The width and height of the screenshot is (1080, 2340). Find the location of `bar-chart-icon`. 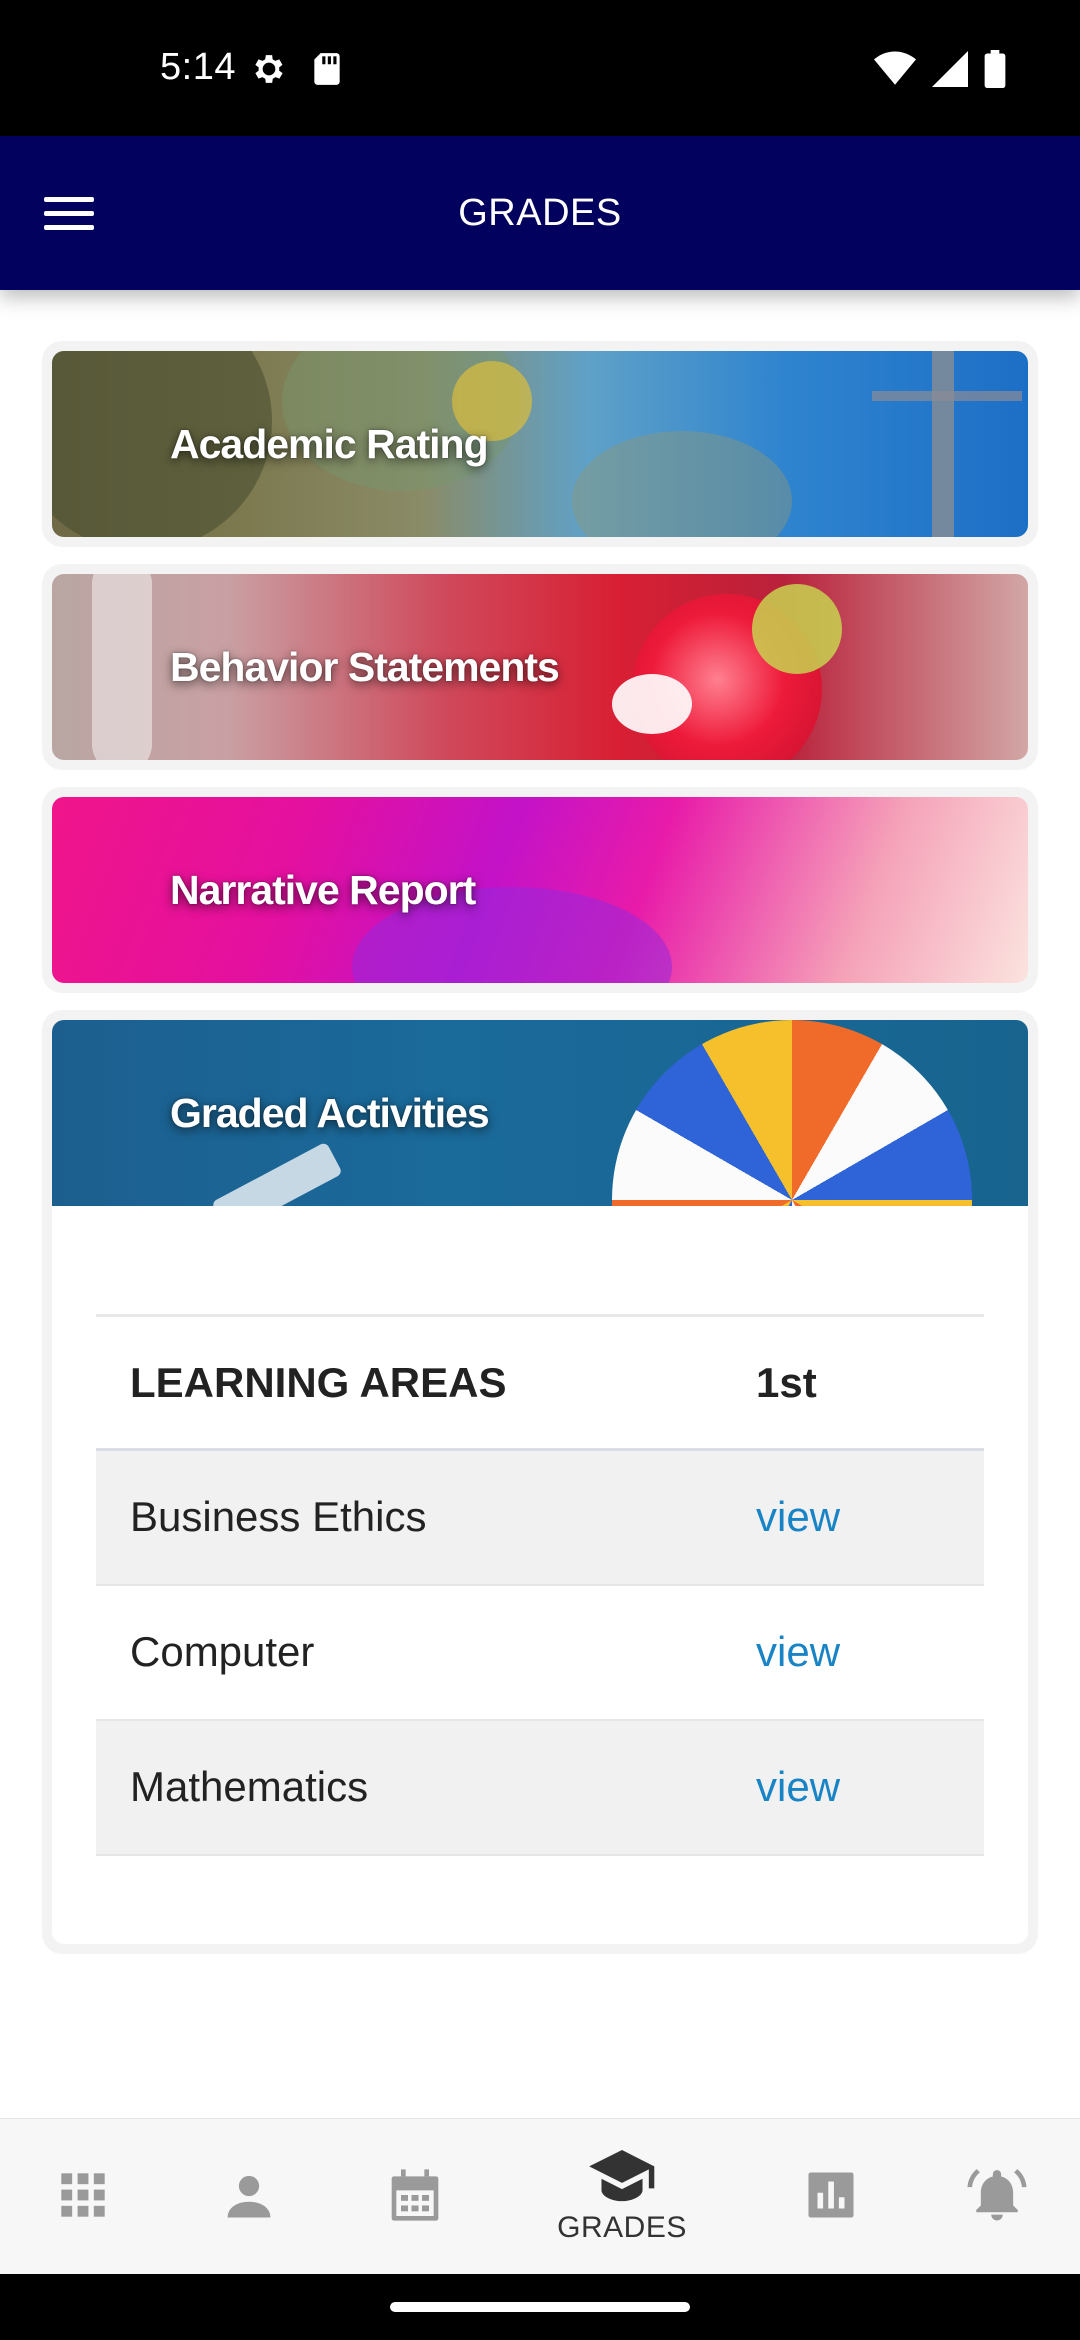

bar-chart-icon is located at coordinates (831, 2197).